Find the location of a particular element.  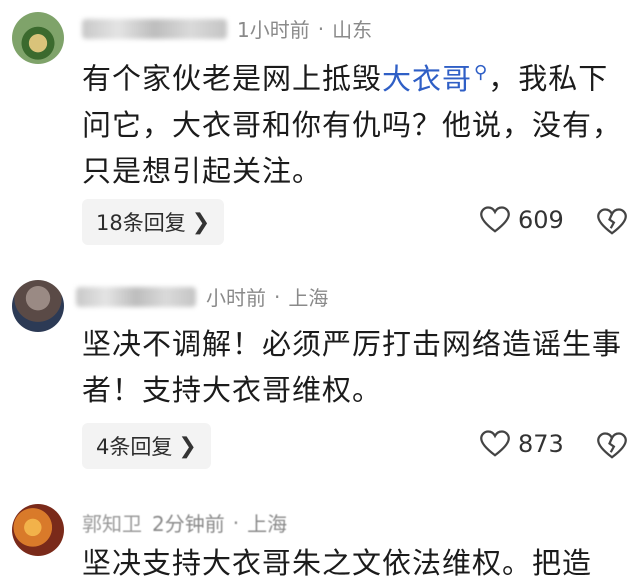

comment-meta: 小时前 · 上海 is located at coordinates (194, 296).